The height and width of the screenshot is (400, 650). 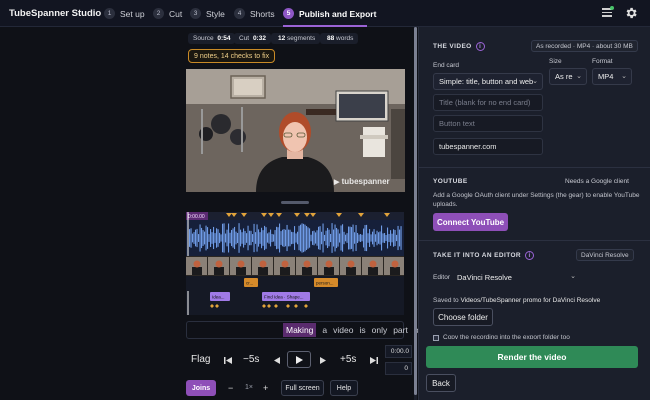 What do you see at coordinates (532, 357) in the screenshot?
I see `render-video-button: Render the video` at bounding box center [532, 357].